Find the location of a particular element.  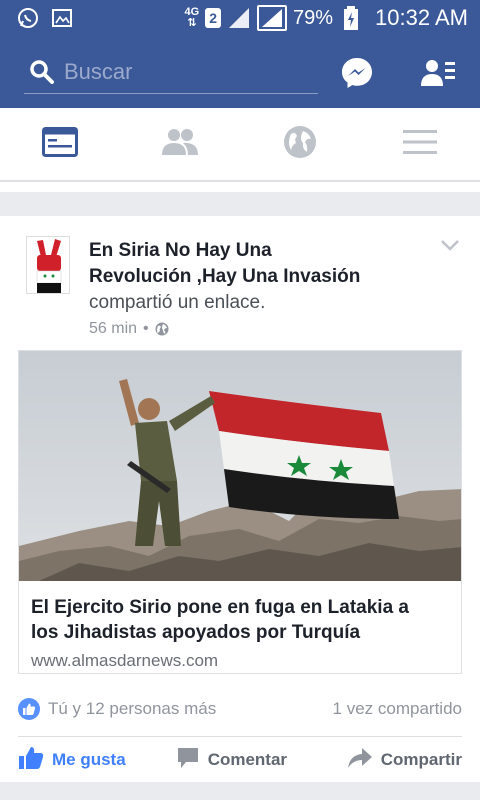

top-bar: Buscar is located at coordinates (240, 72).